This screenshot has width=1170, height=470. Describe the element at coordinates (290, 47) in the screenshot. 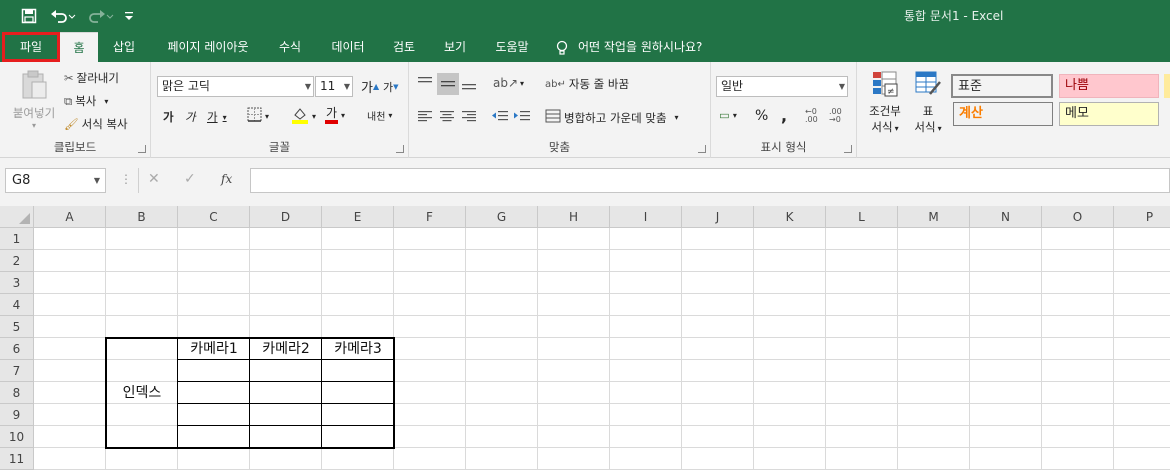

I see `tab-formulas: 수식` at that location.